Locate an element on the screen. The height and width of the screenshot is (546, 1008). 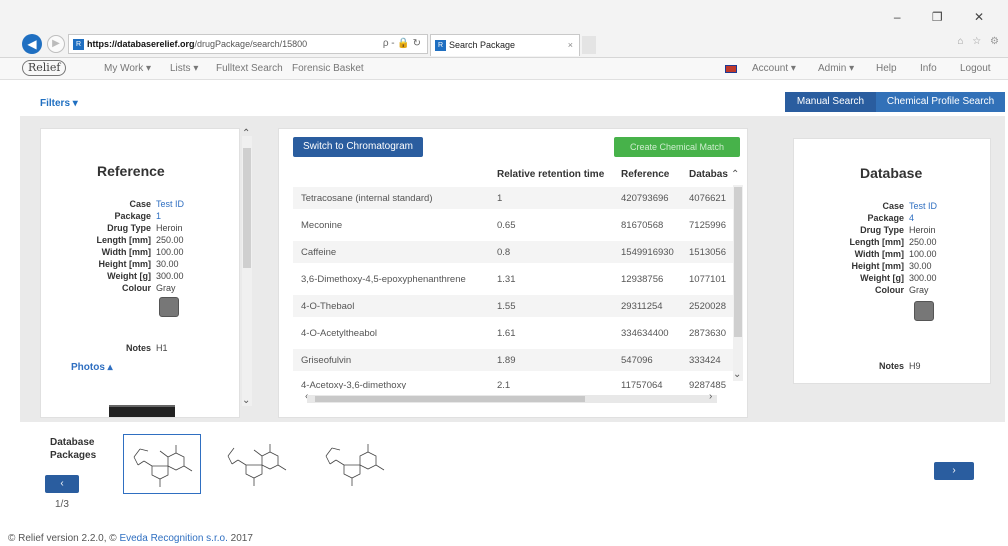
photos-toggle: Photos ▴ is located at coordinates (92, 367).